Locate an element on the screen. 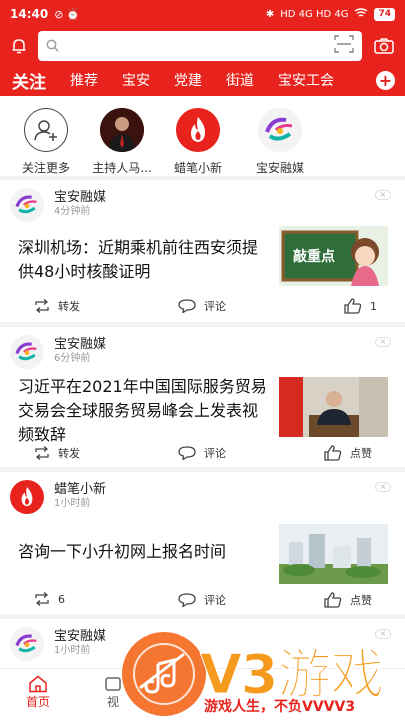 This screenshot has width=405, height=720. tab-follow: 关注 is located at coordinates (29, 83).